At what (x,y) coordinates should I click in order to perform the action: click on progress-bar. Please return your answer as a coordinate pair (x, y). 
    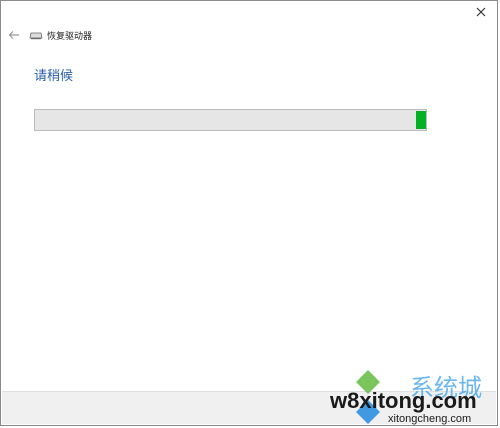
    Looking at the image, I should click on (230, 120).